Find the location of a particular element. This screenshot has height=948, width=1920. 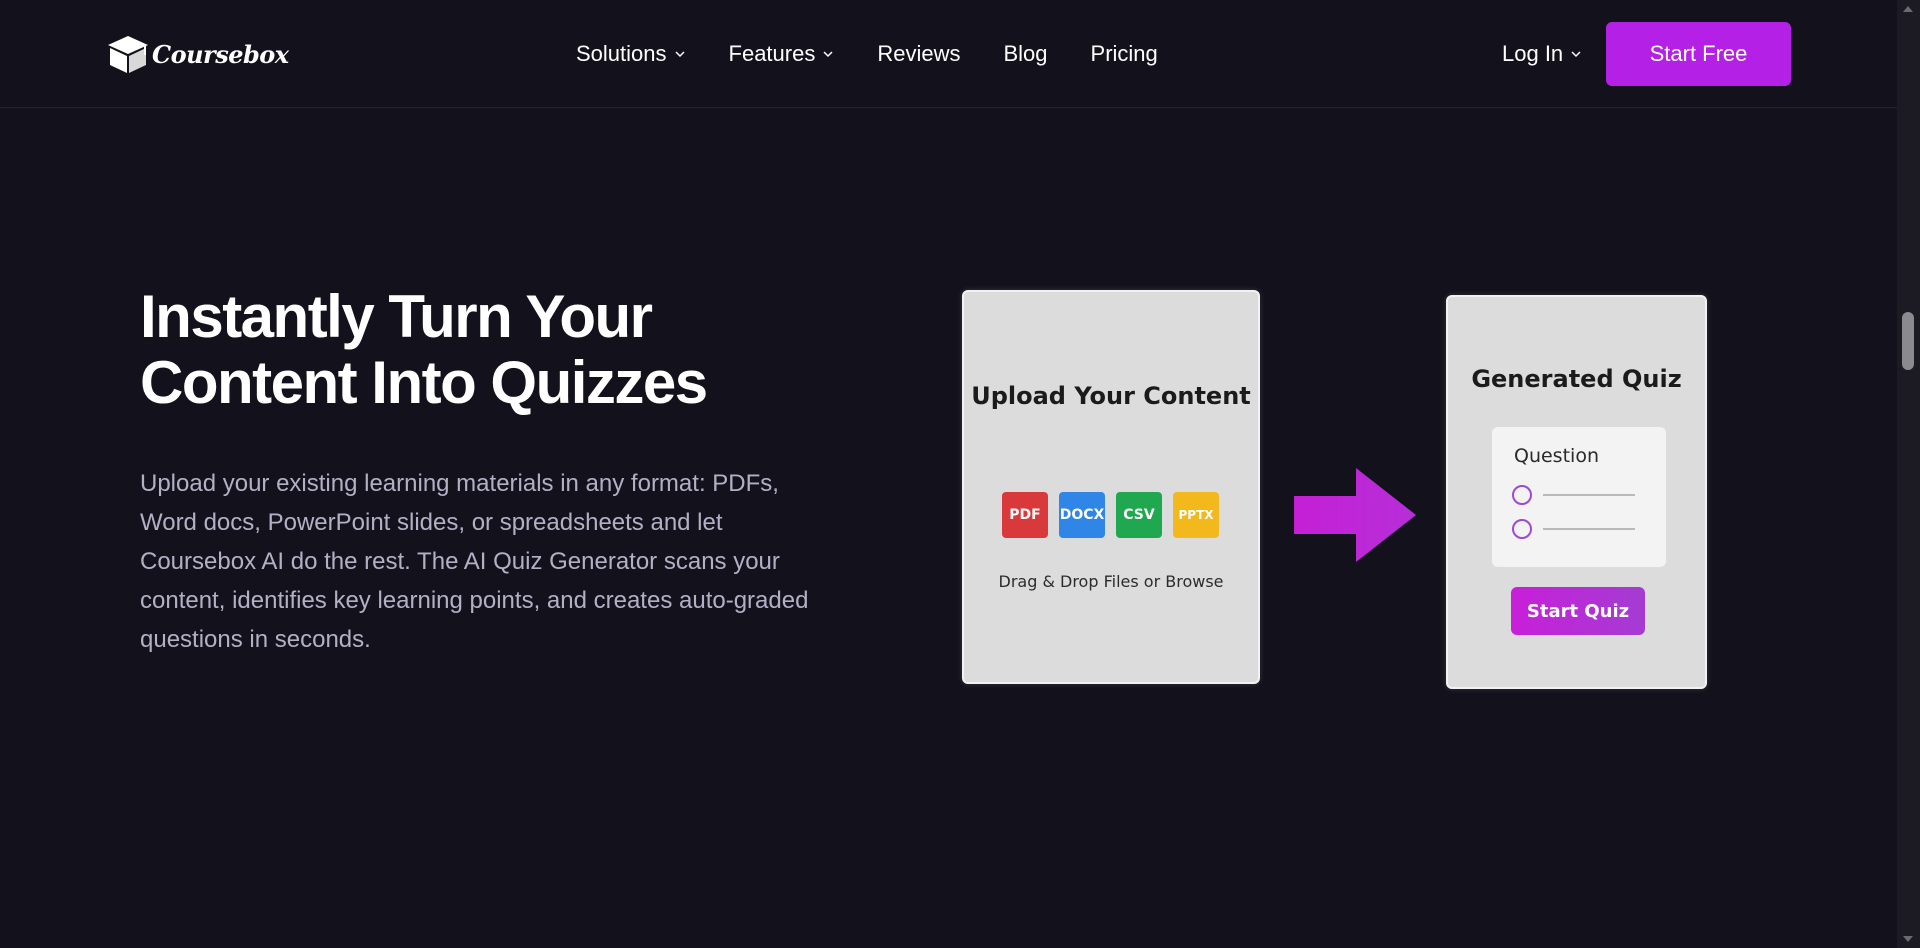

file-type-badges: PDF DOCX CSV PPTX is located at coordinates (1110, 515).